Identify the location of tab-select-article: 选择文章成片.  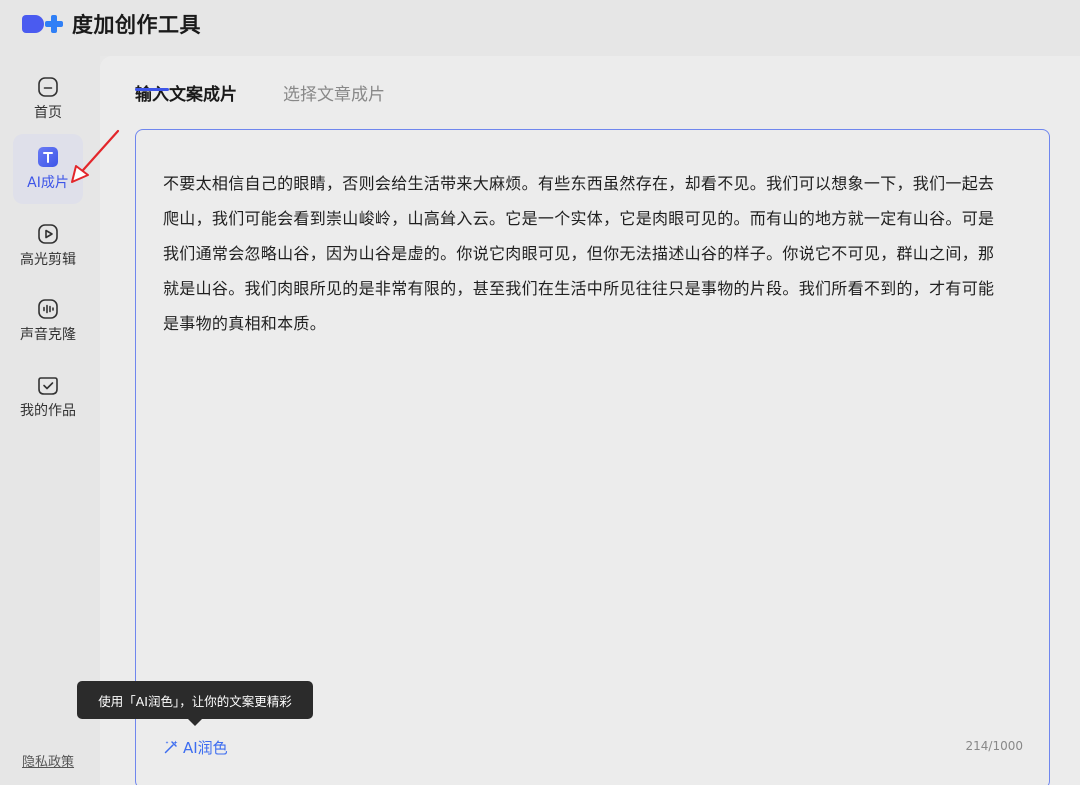
(334, 92).